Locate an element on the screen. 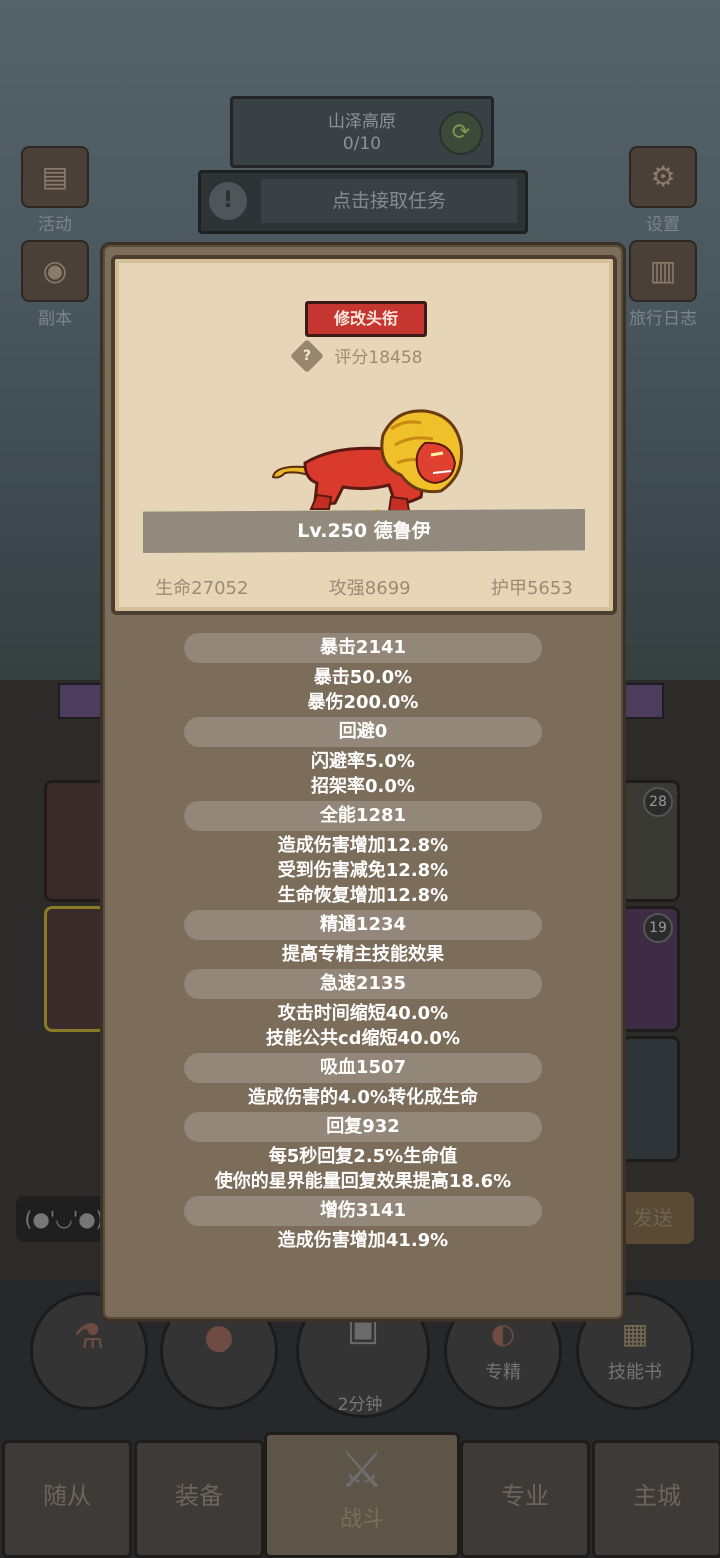  stat-line: 生命恢复增加12.8% is located at coordinates (363, 895).